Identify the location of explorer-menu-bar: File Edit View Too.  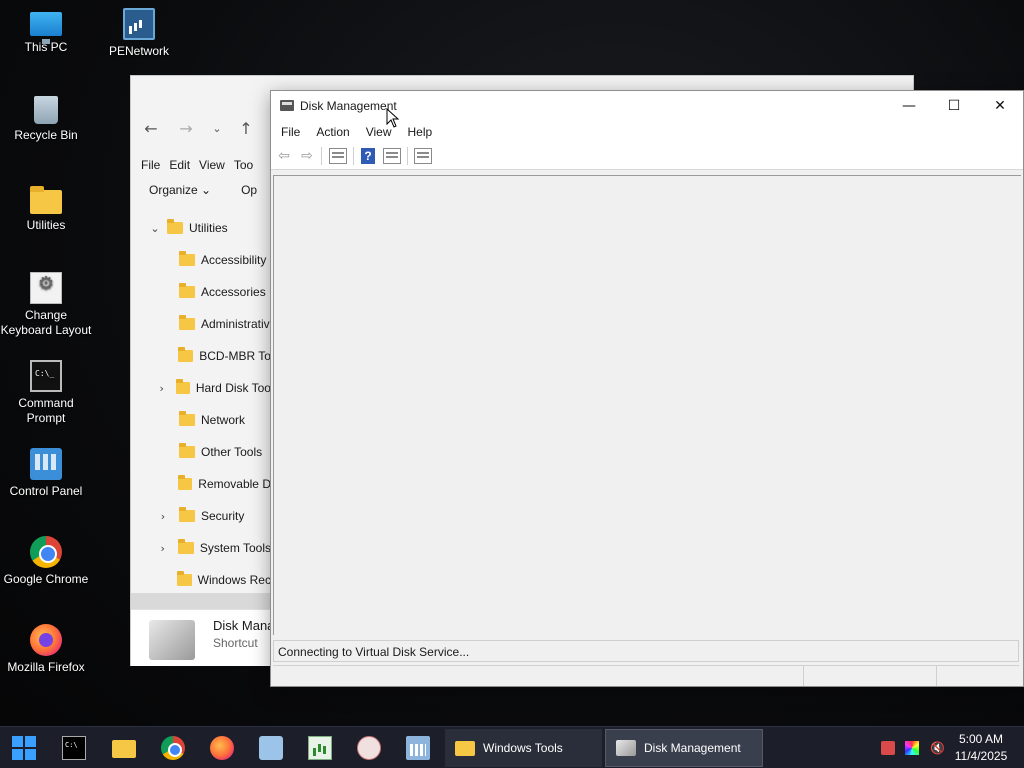
(201, 165).